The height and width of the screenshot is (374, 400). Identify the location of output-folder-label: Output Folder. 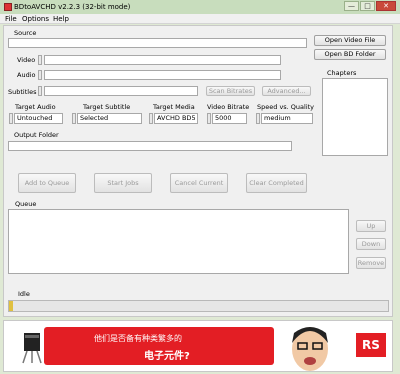
(36, 135).